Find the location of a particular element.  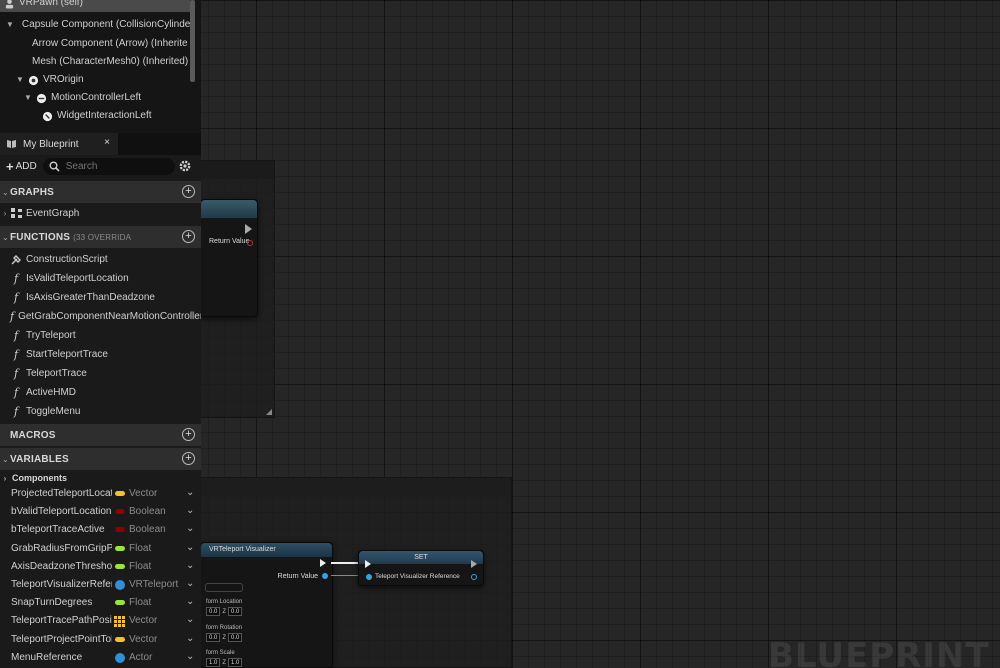

function-item: f TryTeleport is located at coordinates (100, 335).